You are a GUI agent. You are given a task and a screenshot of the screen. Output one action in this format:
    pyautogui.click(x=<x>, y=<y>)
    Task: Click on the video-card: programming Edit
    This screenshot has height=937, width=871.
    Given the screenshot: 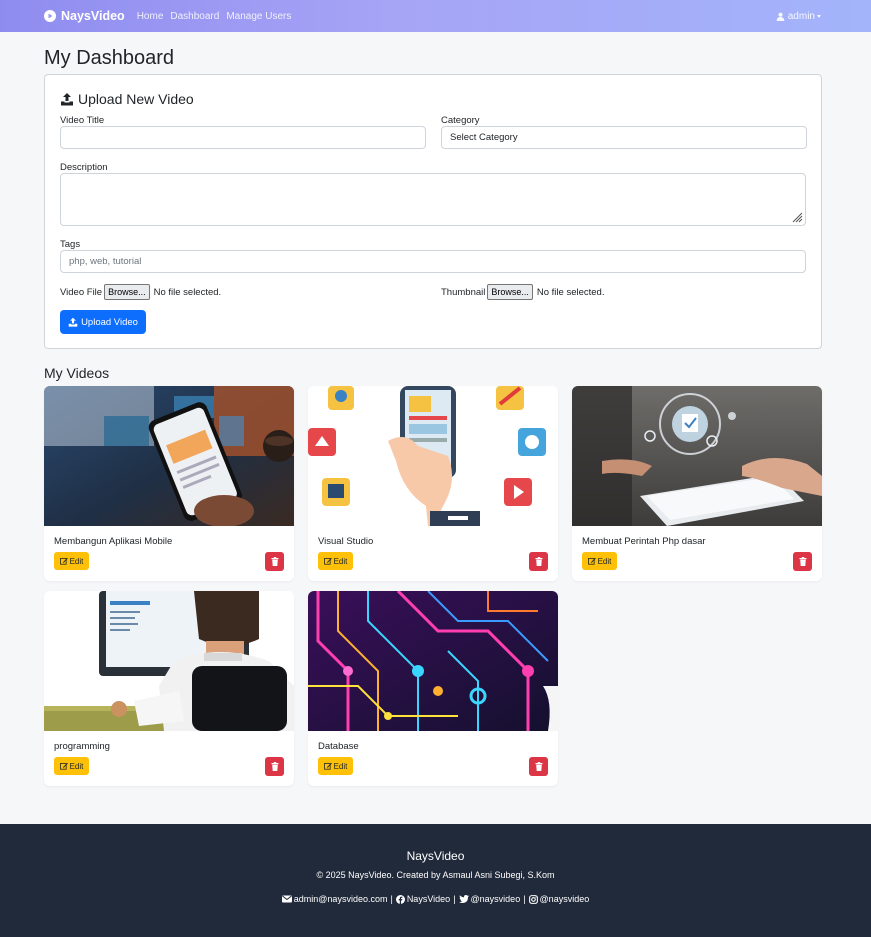 What is the action you would take?
    pyautogui.click(x=169, y=688)
    